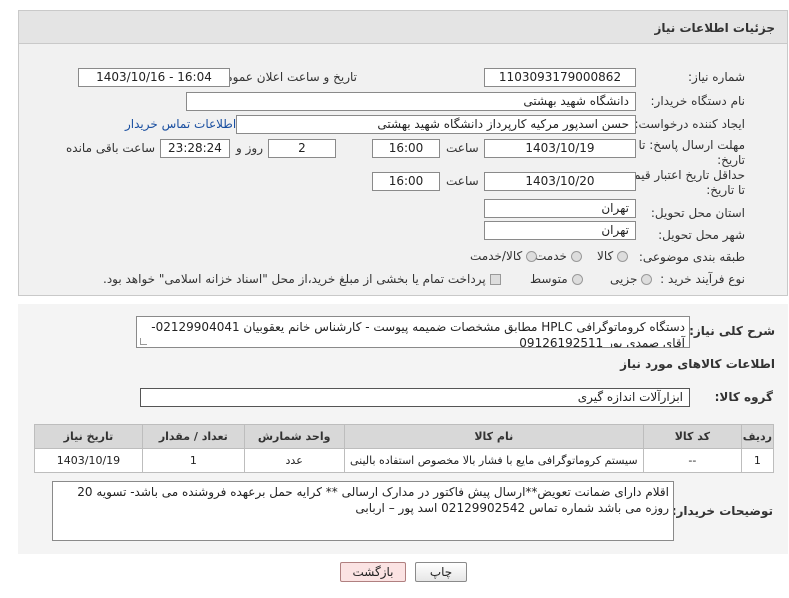  Describe the element at coordinates (462, 181) in the screenshot. I see `validity-time-label: ساعت` at that location.